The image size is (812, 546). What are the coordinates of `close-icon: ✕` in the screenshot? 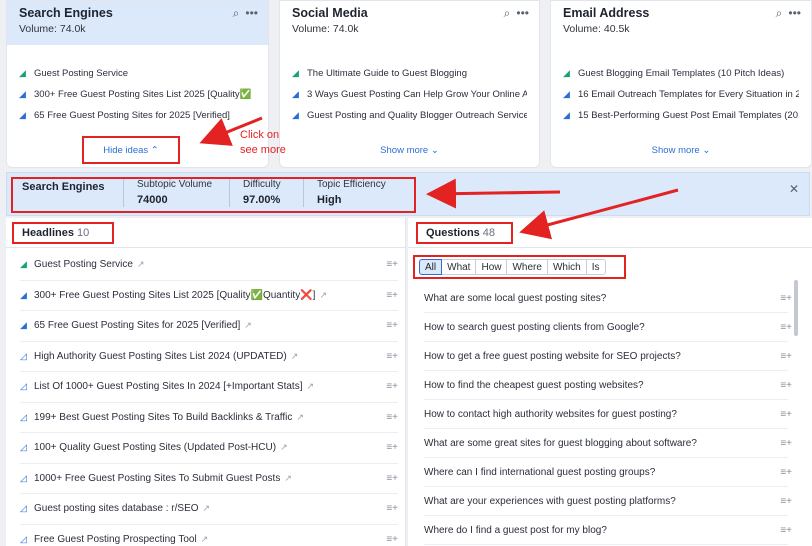 It's located at (794, 189).